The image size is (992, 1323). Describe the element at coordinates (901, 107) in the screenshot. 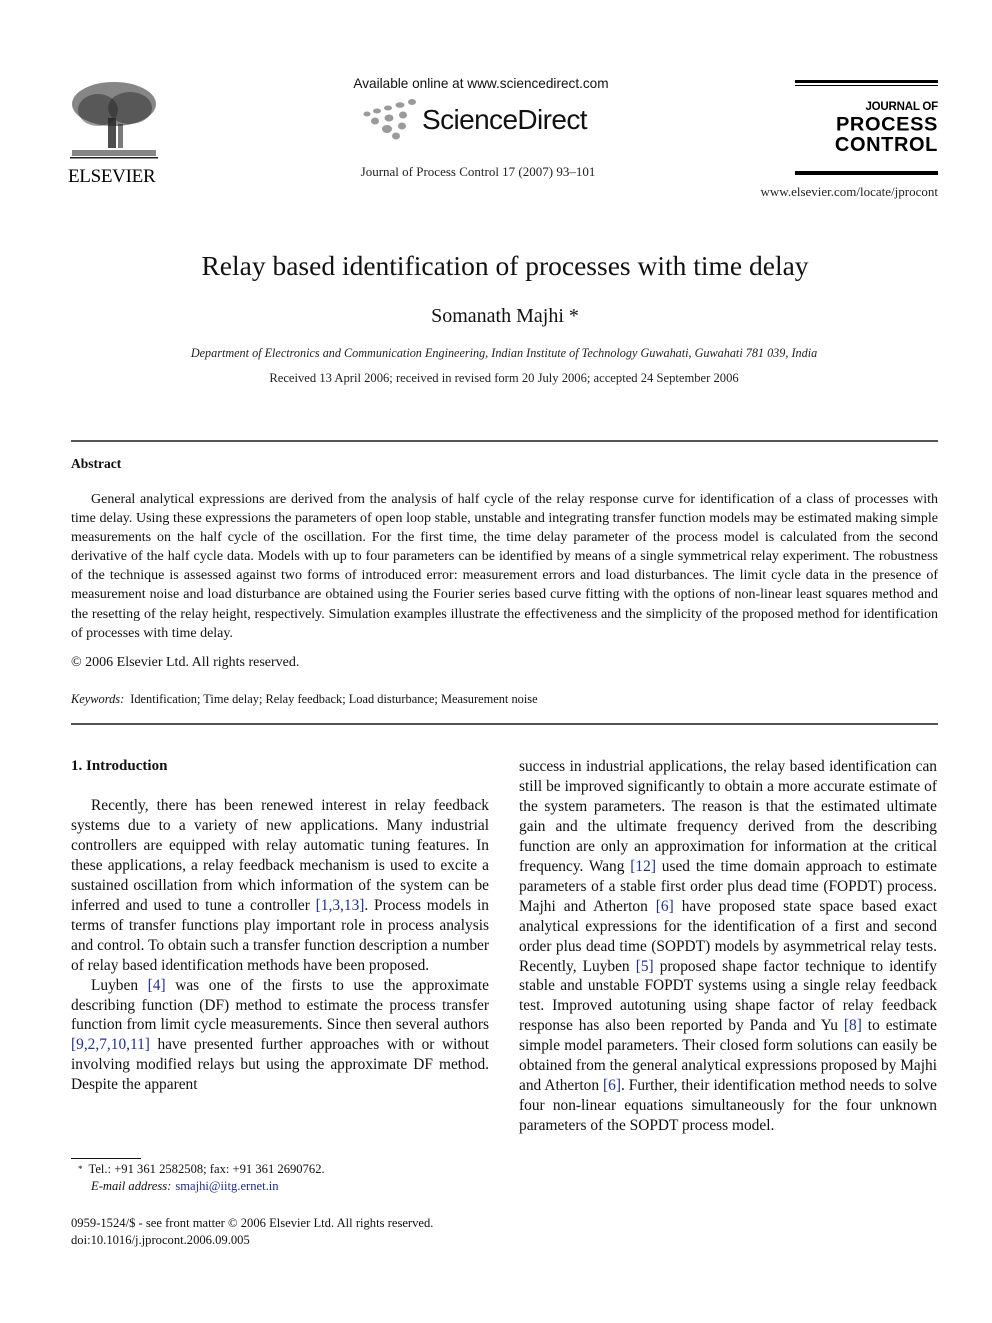

I see `journal-logo-line1: JOURNAL OF` at that location.